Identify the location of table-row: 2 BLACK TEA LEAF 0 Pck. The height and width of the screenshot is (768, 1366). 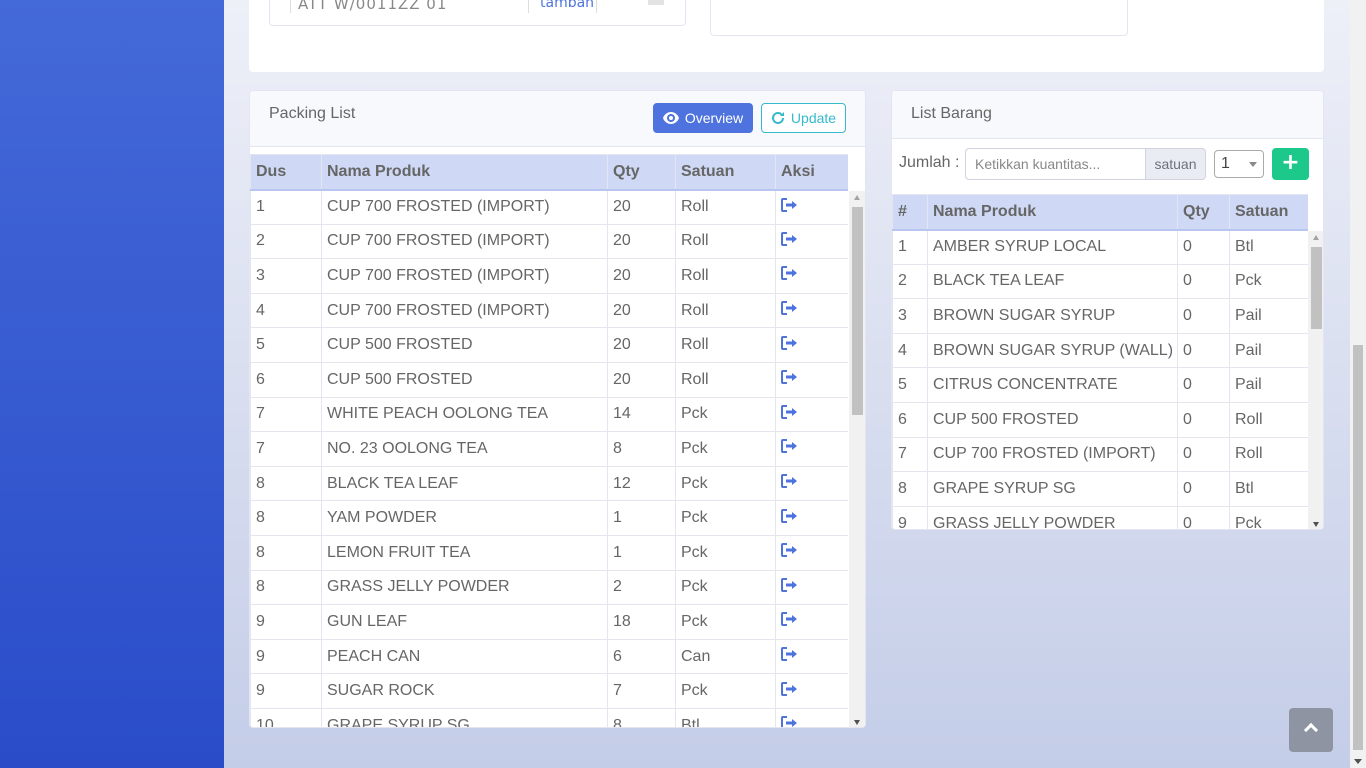
(1100, 281).